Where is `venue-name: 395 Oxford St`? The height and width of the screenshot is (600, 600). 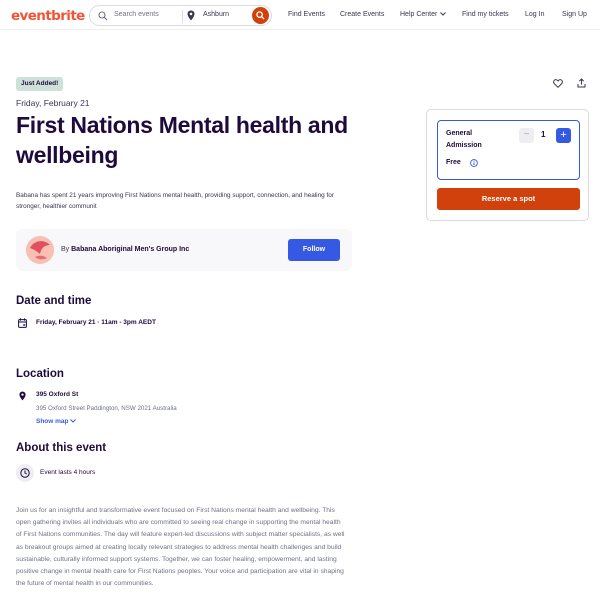 venue-name: 395 Oxford St is located at coordinates (57, 394).